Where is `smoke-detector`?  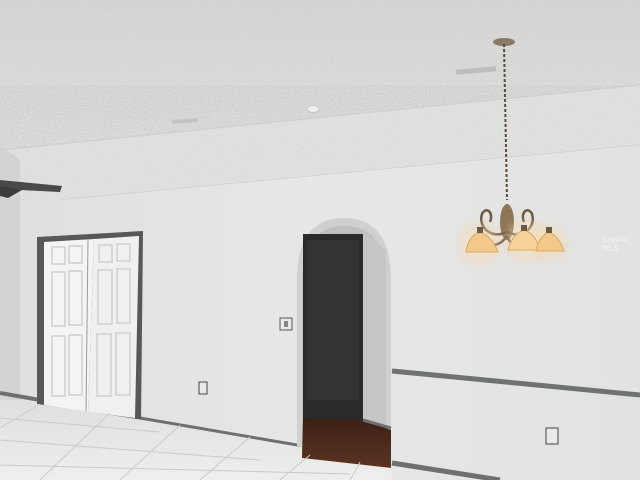
smoke-detector is located at coordinates (313, 109).